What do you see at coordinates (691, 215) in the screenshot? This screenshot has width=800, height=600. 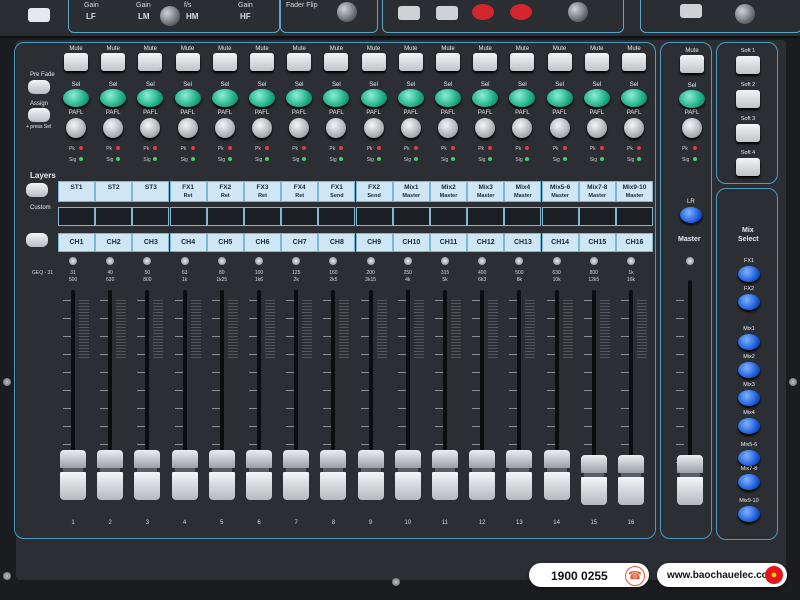 I see `lr-button` at bounding box center [691, 215].